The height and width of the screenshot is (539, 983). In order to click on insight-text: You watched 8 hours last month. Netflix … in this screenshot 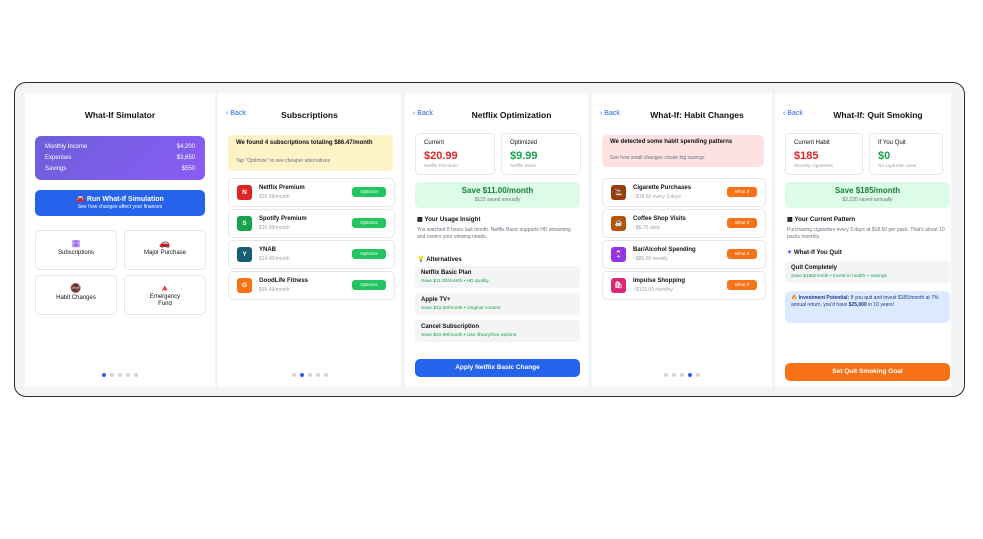, I will do `click(494, 233)`.